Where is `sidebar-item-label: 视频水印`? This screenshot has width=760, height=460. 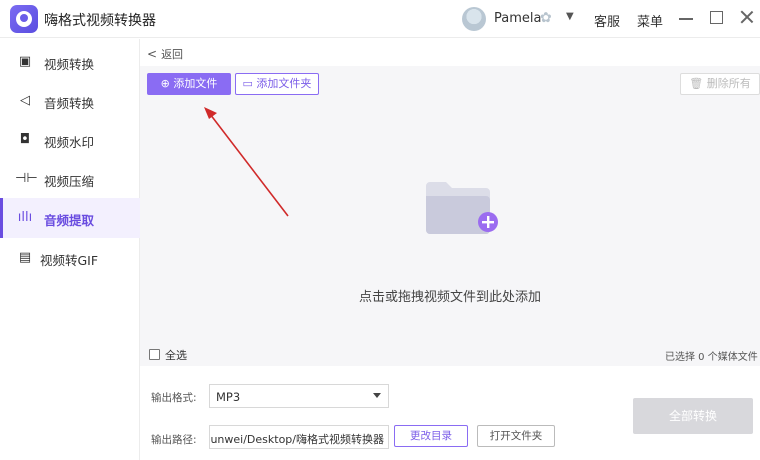
sidebar-item-label: 视频水印 is located at coordinates (69, 142).